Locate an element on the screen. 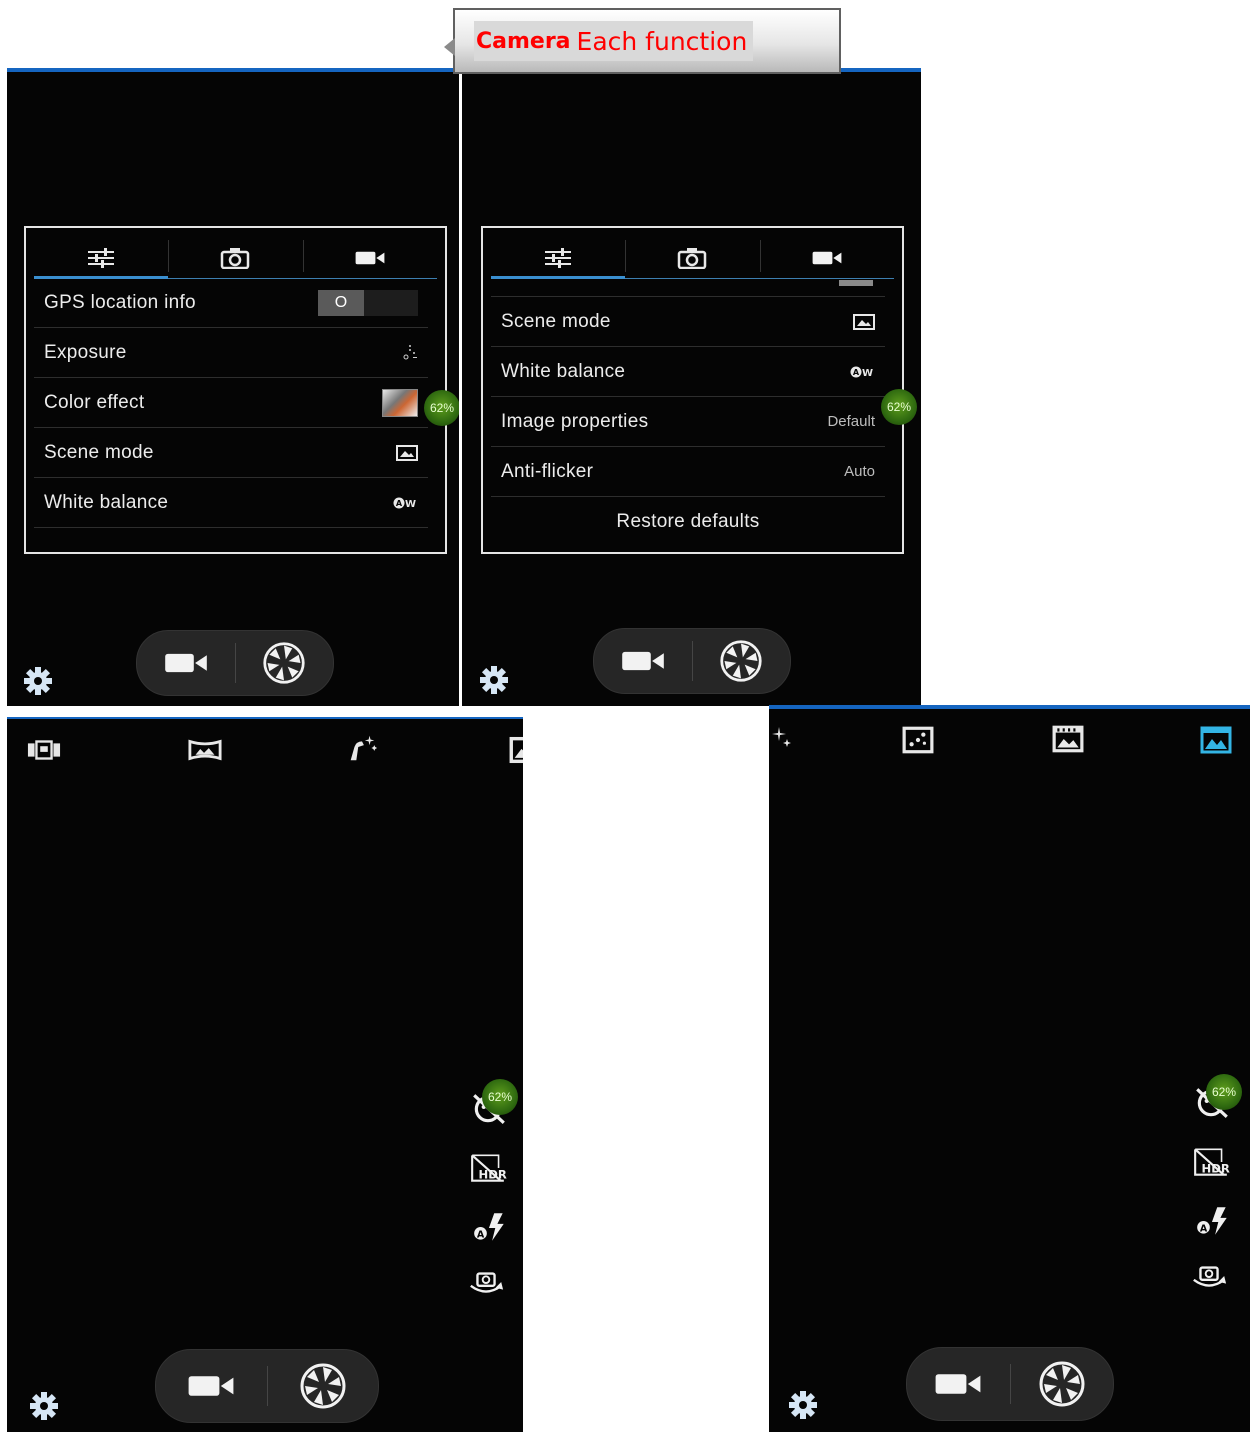  toggle-knob: O is located at coordinates (341, 302).